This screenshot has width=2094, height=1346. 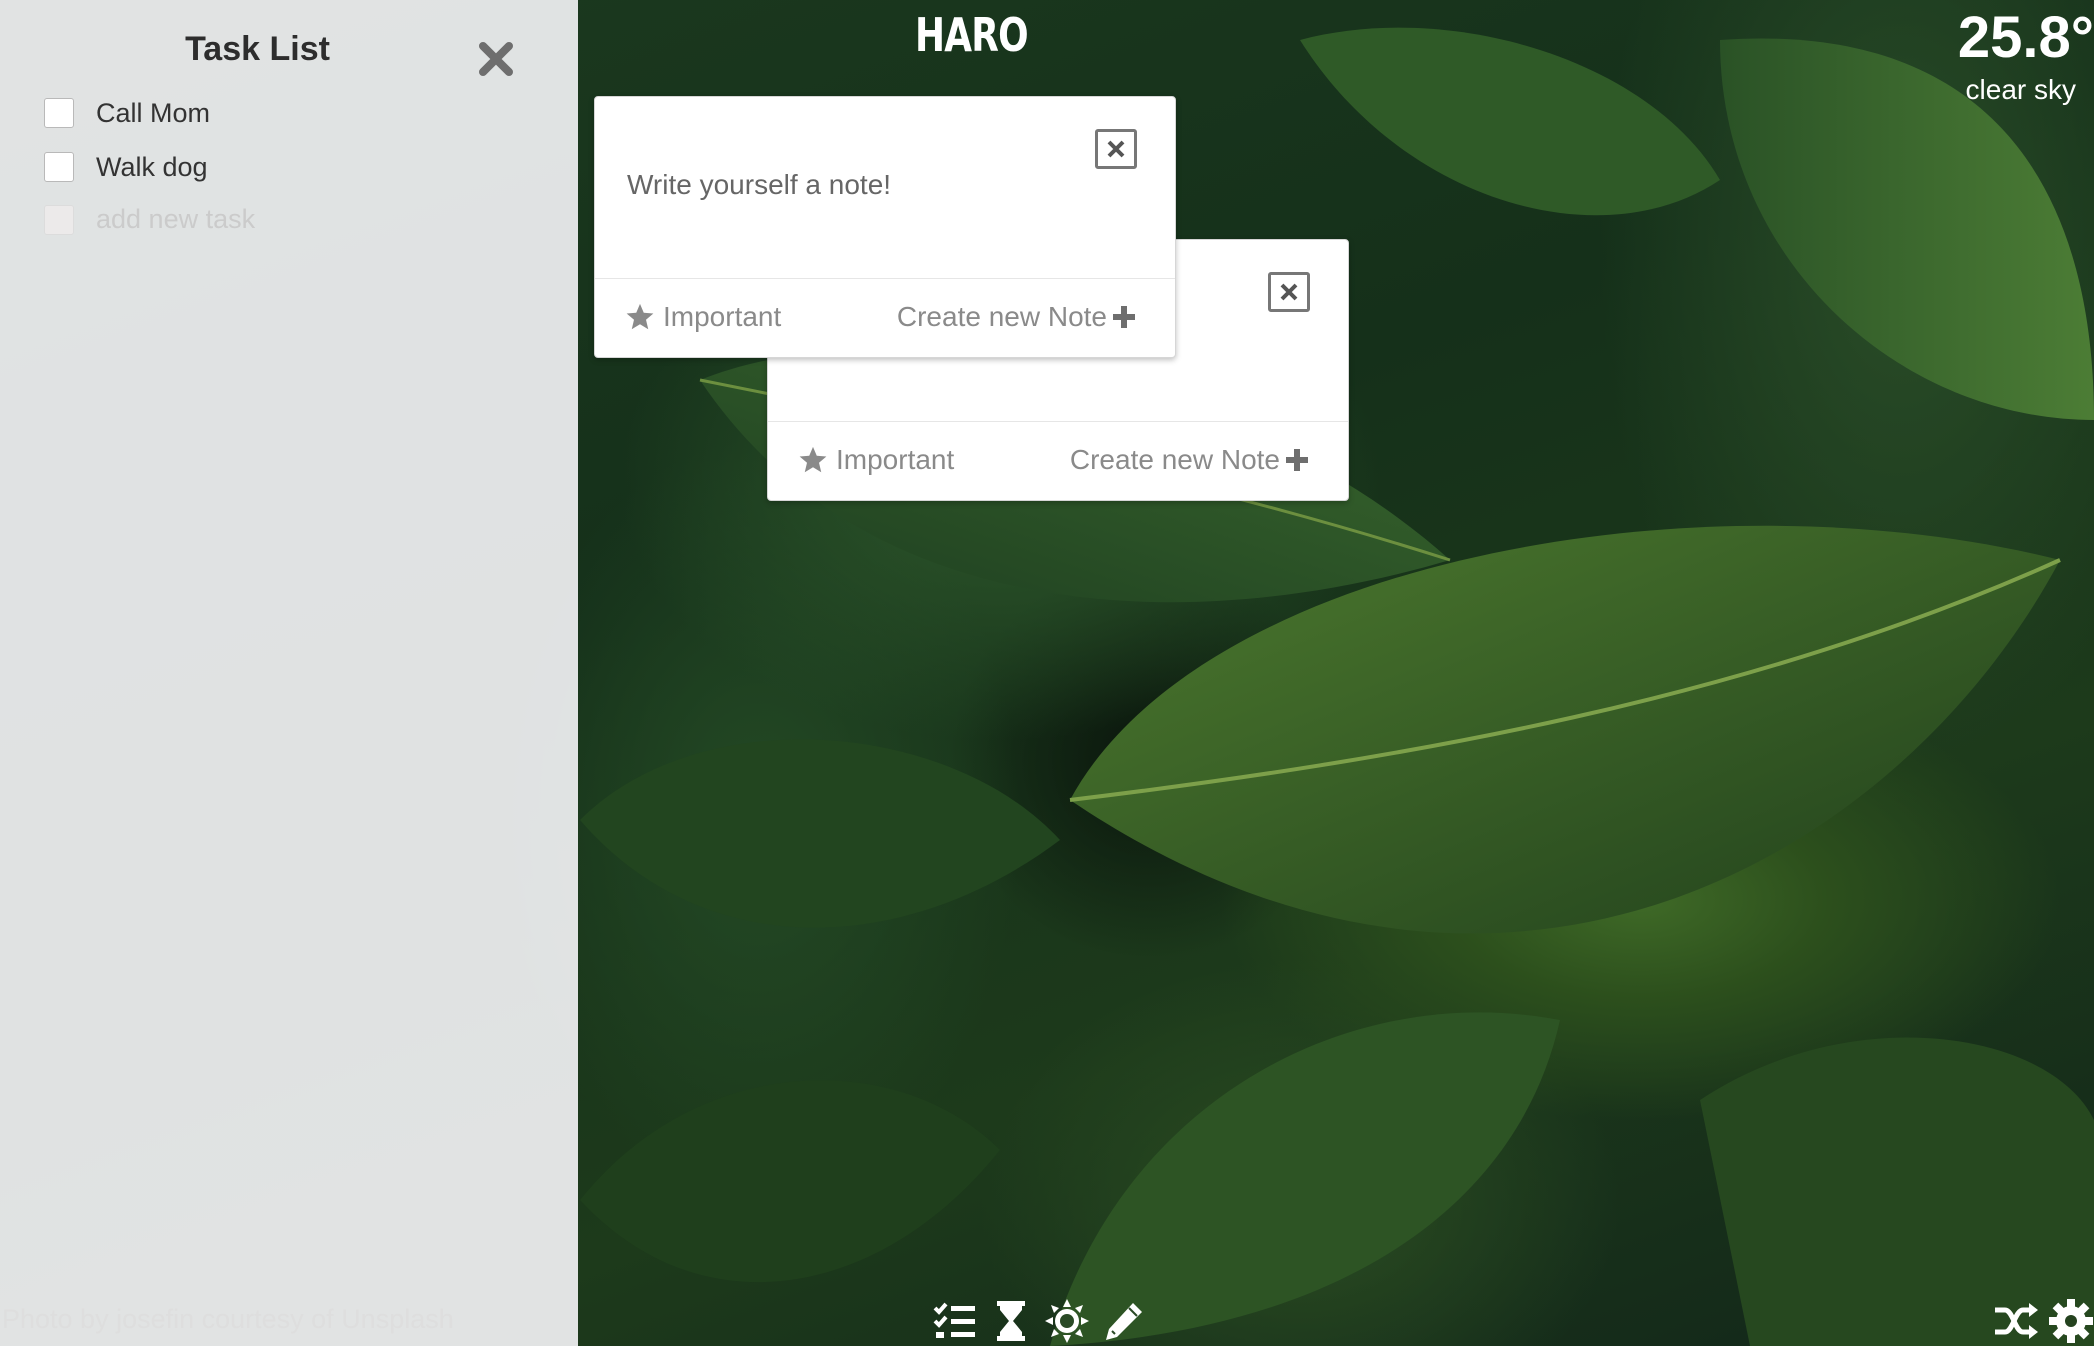 I want to click on new-task-input, so click(x=246, y=219).